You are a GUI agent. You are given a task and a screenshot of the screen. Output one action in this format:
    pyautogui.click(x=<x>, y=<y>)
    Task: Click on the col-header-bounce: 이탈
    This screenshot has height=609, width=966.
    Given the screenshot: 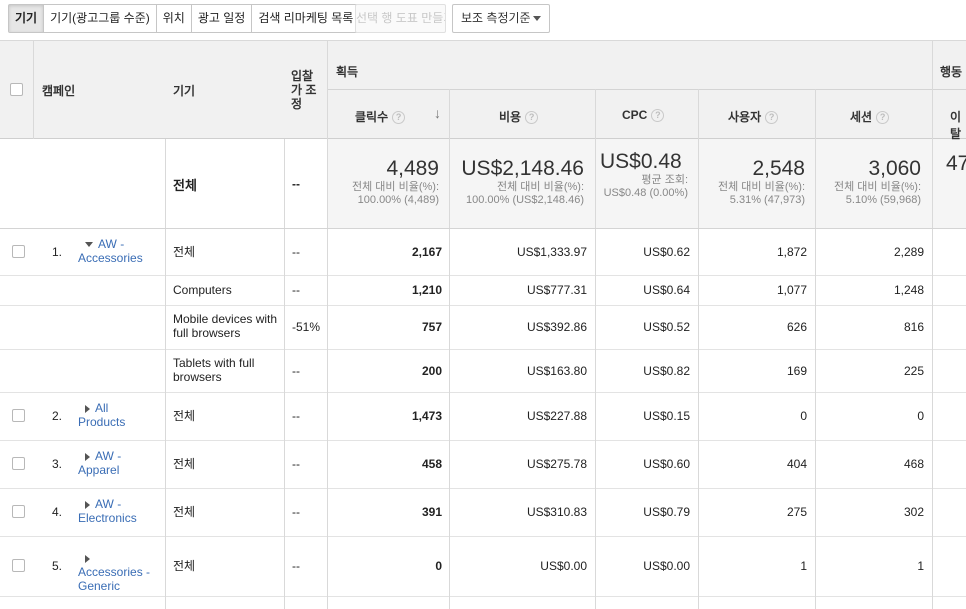 What is the action you would take?
    pyautogui.click(x=958, y=125)
    